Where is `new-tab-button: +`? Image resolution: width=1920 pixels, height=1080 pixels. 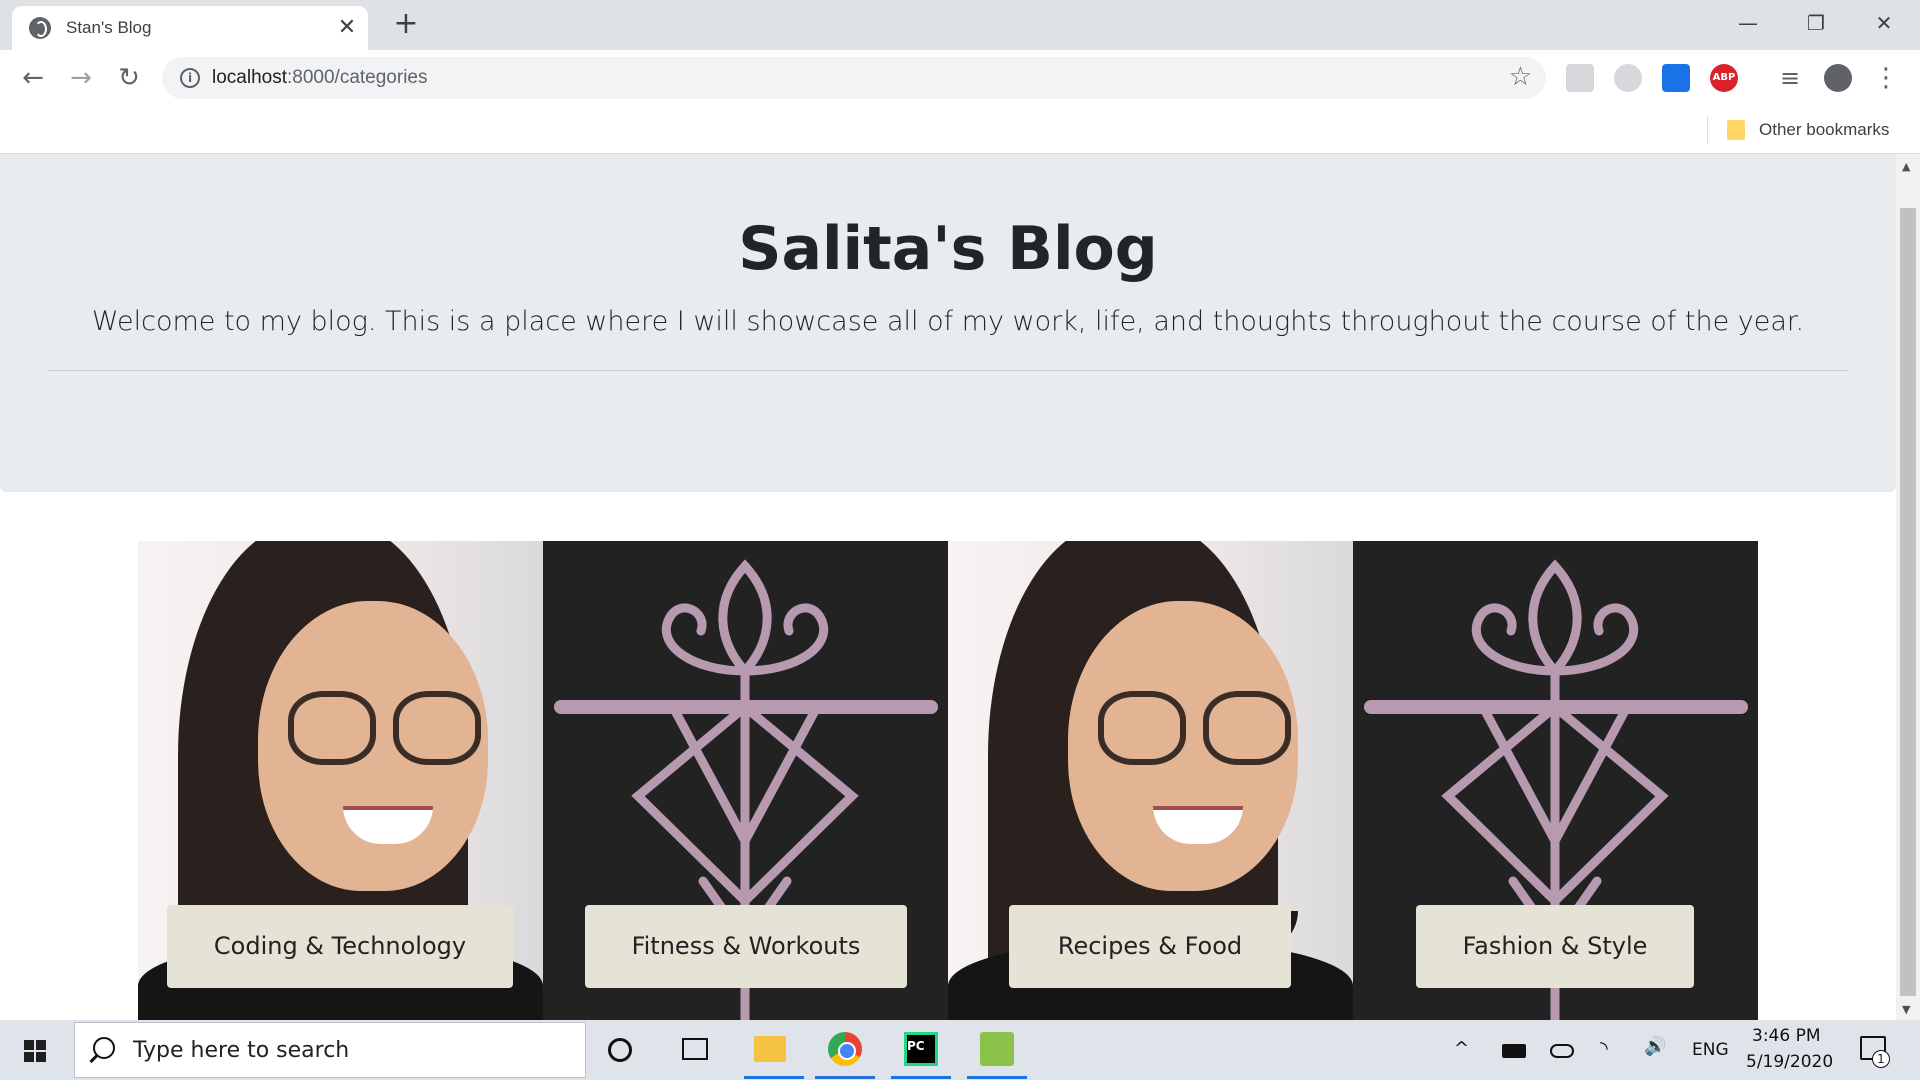 new-tab-button: + is located at coordinates (406, 25).